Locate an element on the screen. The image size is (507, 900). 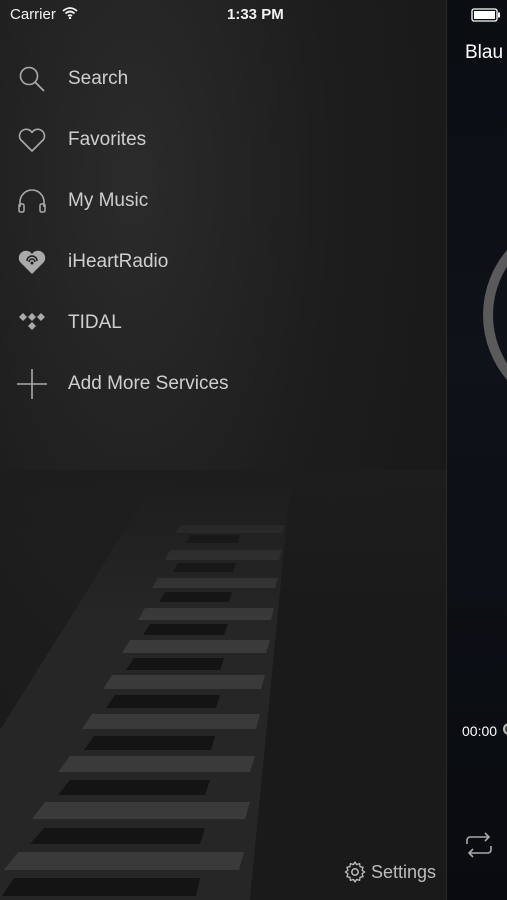
menu-item-favorites: Favorites is located at coordinates (223, 139).